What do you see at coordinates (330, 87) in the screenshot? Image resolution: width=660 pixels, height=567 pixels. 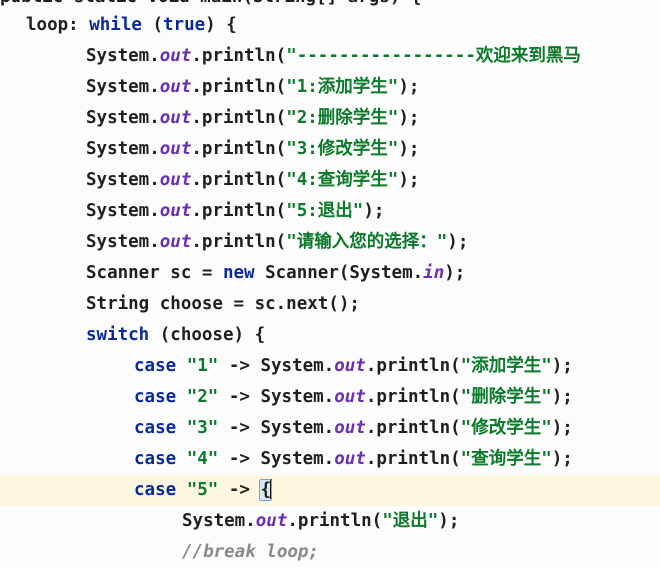 I see `code-line: System.out.println("1:添加学生");` at bounding box center [330, 87].